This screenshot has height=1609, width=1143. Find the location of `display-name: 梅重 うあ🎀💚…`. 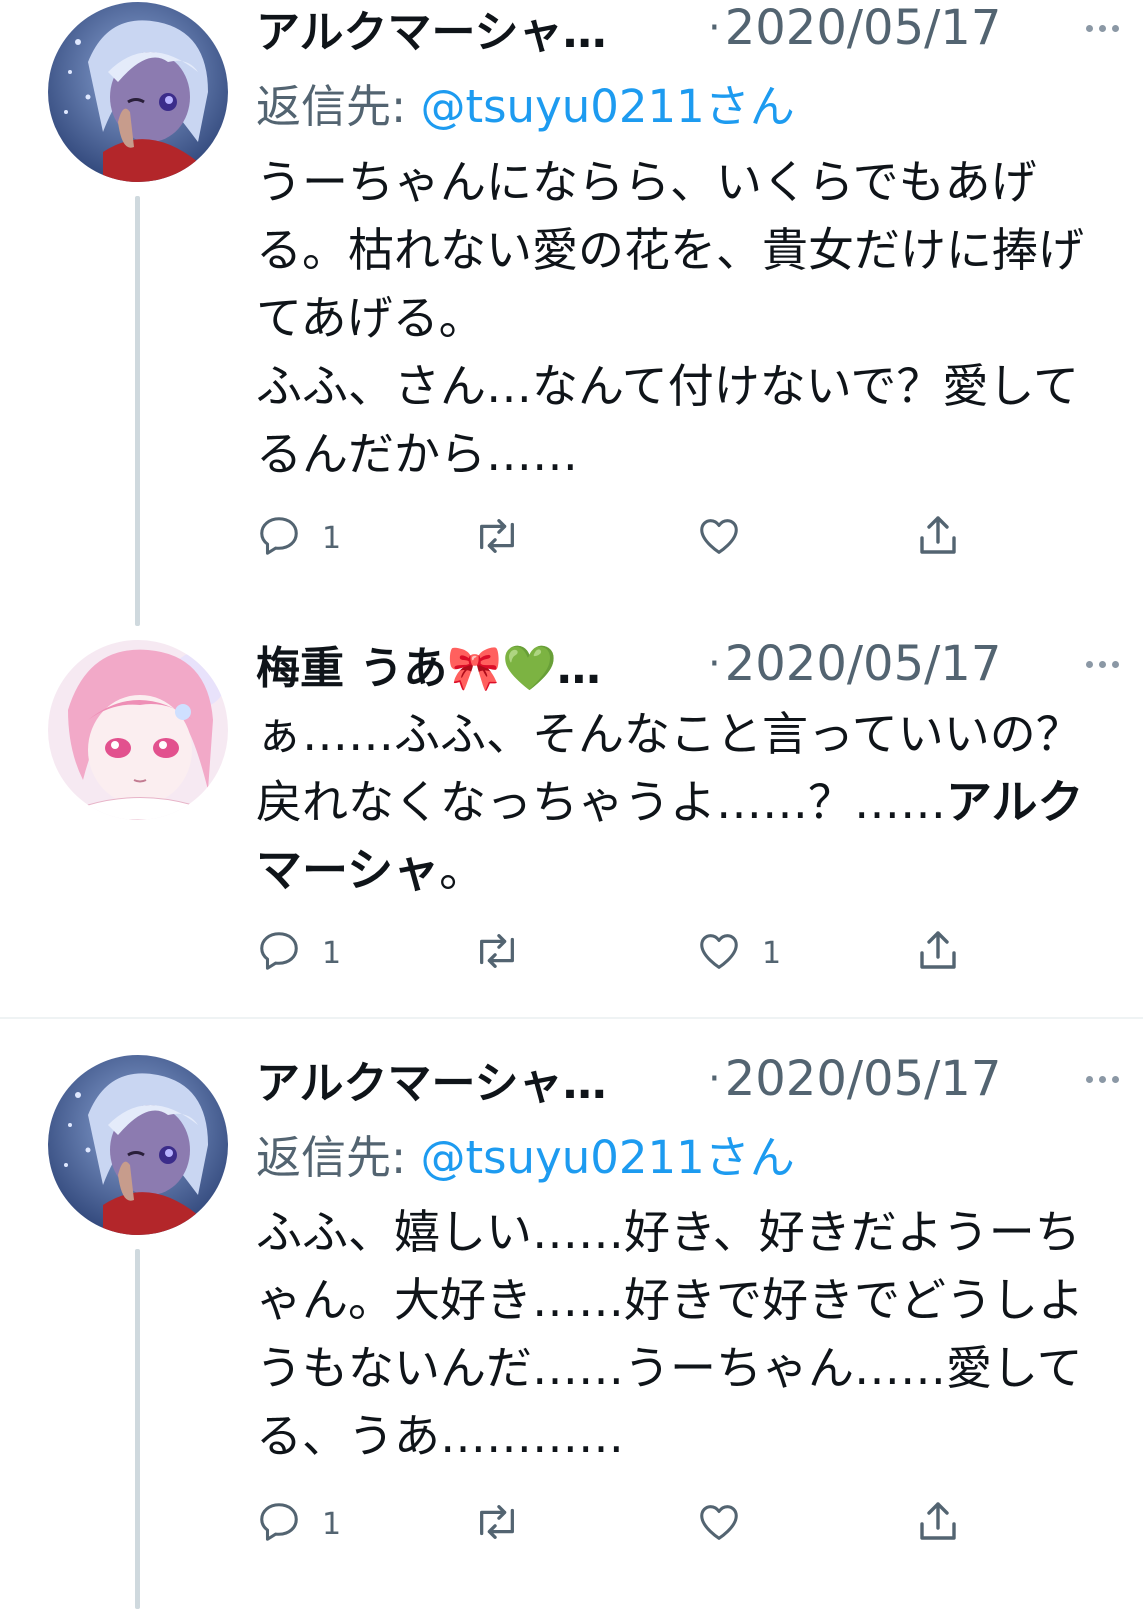

display-name: 梅重 うあ🎀💚… is located at coordinates (476, 664).